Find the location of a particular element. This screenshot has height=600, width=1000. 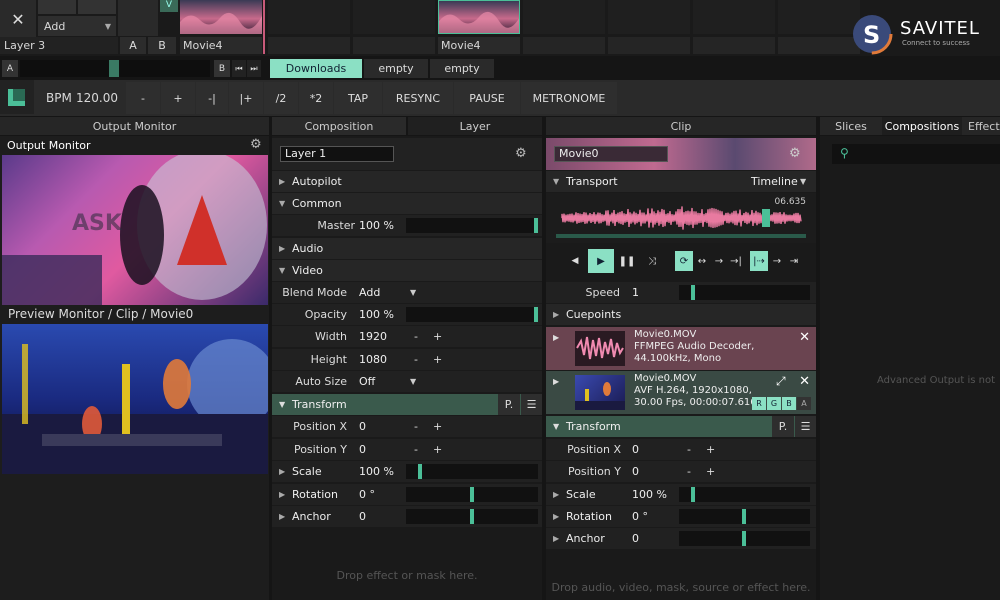

clip-position-y-plus-button: + is located at coordinates (710, 471).